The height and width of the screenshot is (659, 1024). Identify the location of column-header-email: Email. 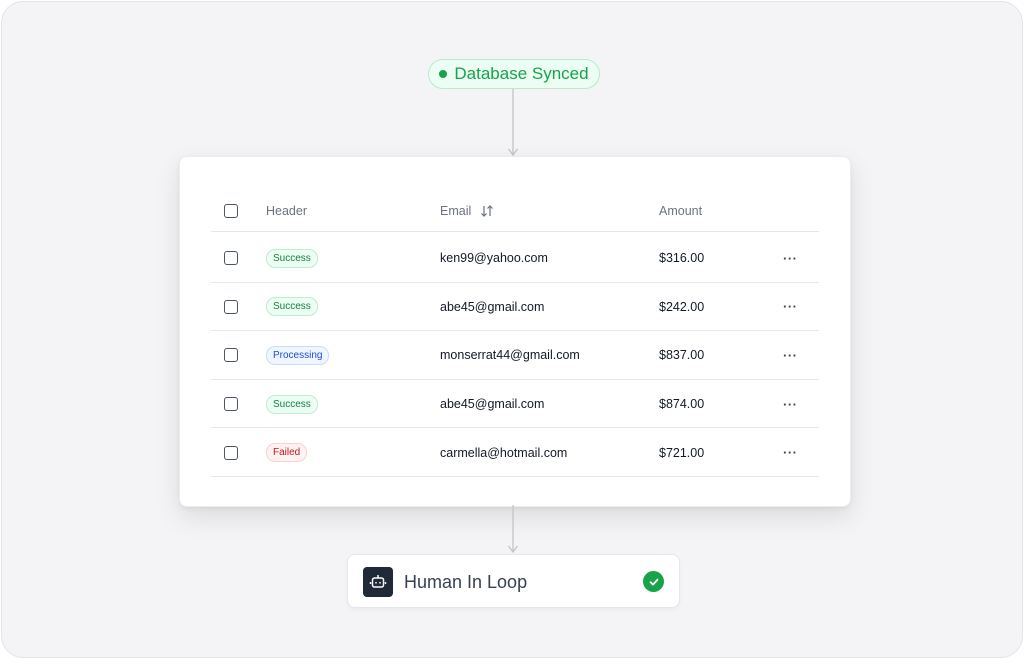
(467, 211).